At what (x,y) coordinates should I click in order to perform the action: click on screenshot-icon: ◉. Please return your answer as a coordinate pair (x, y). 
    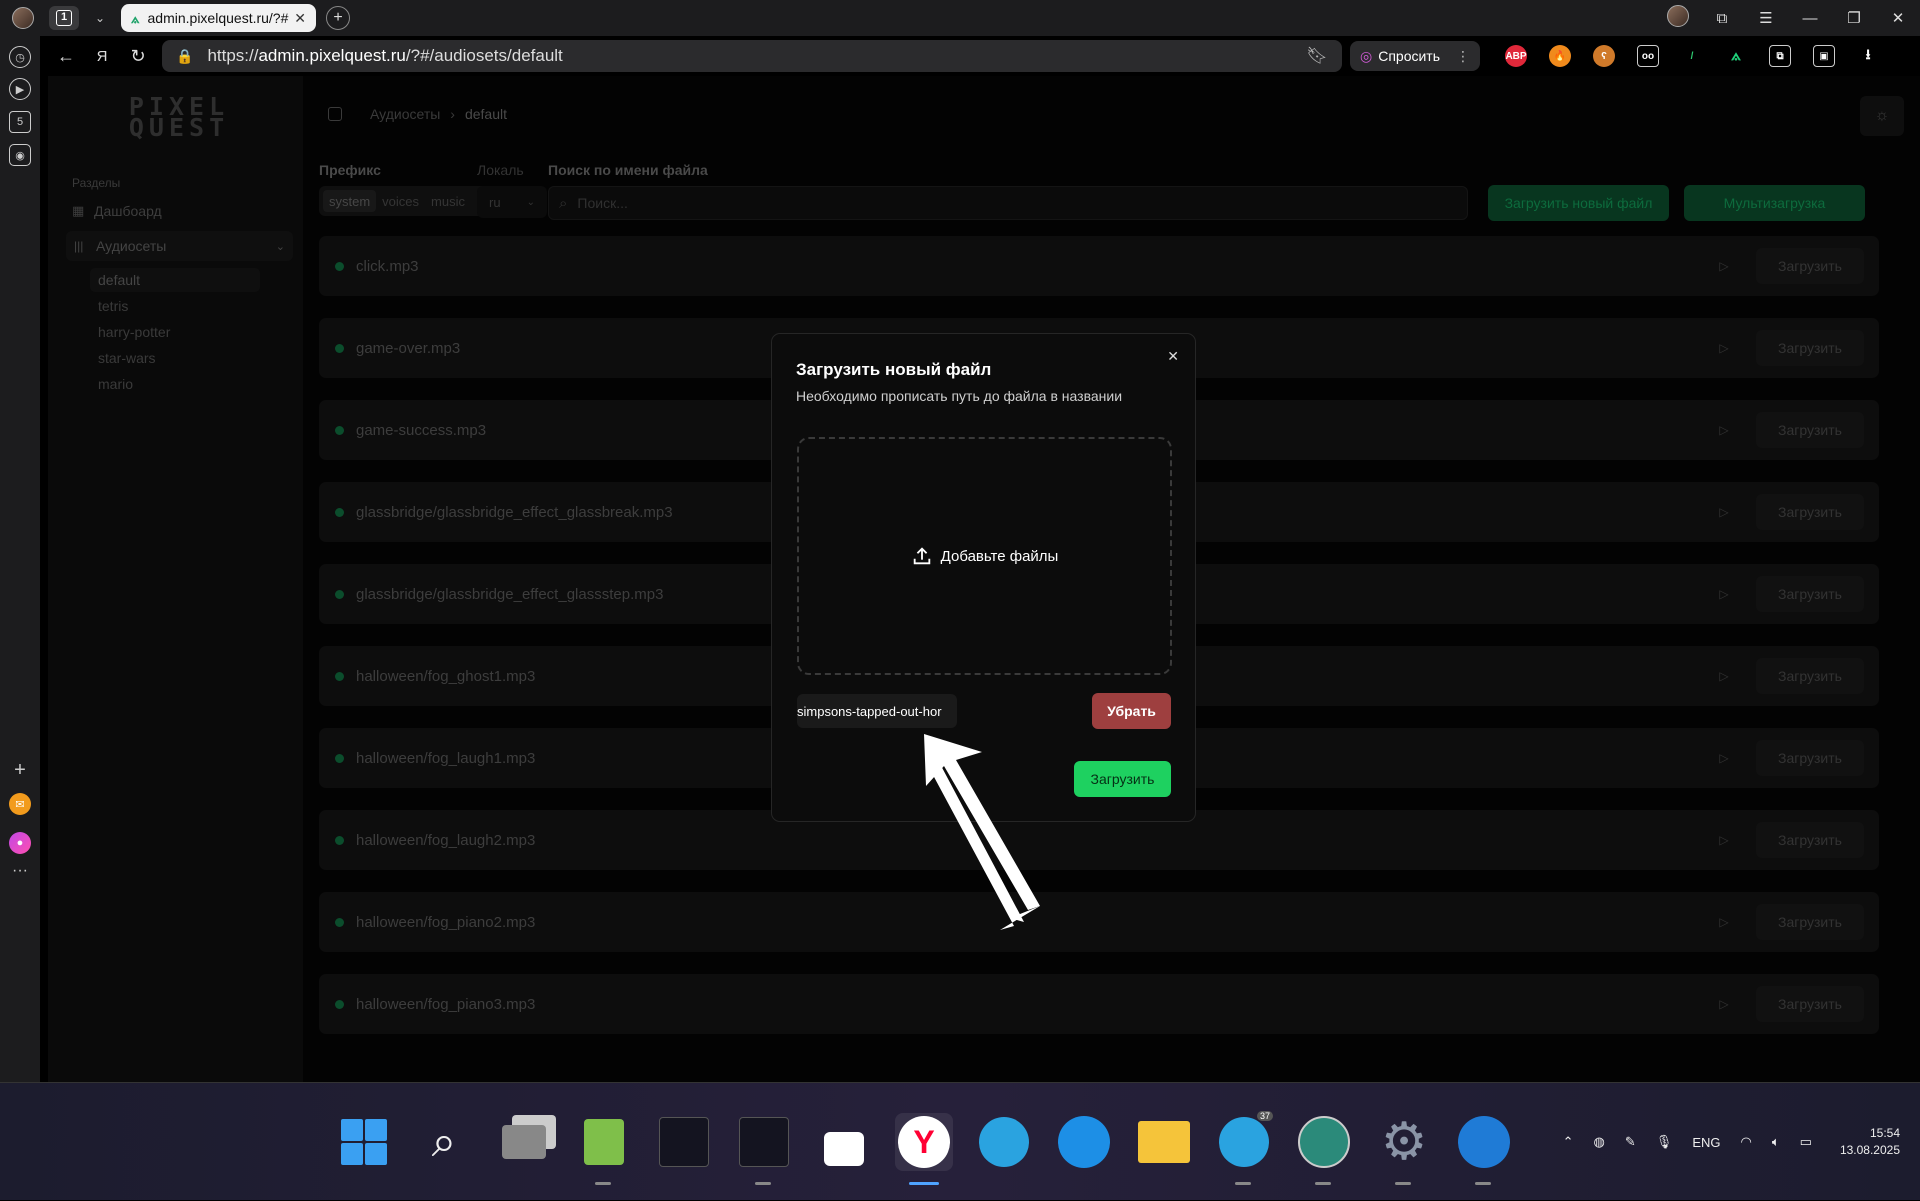
    Looking at the image, I should click on (20, 155).